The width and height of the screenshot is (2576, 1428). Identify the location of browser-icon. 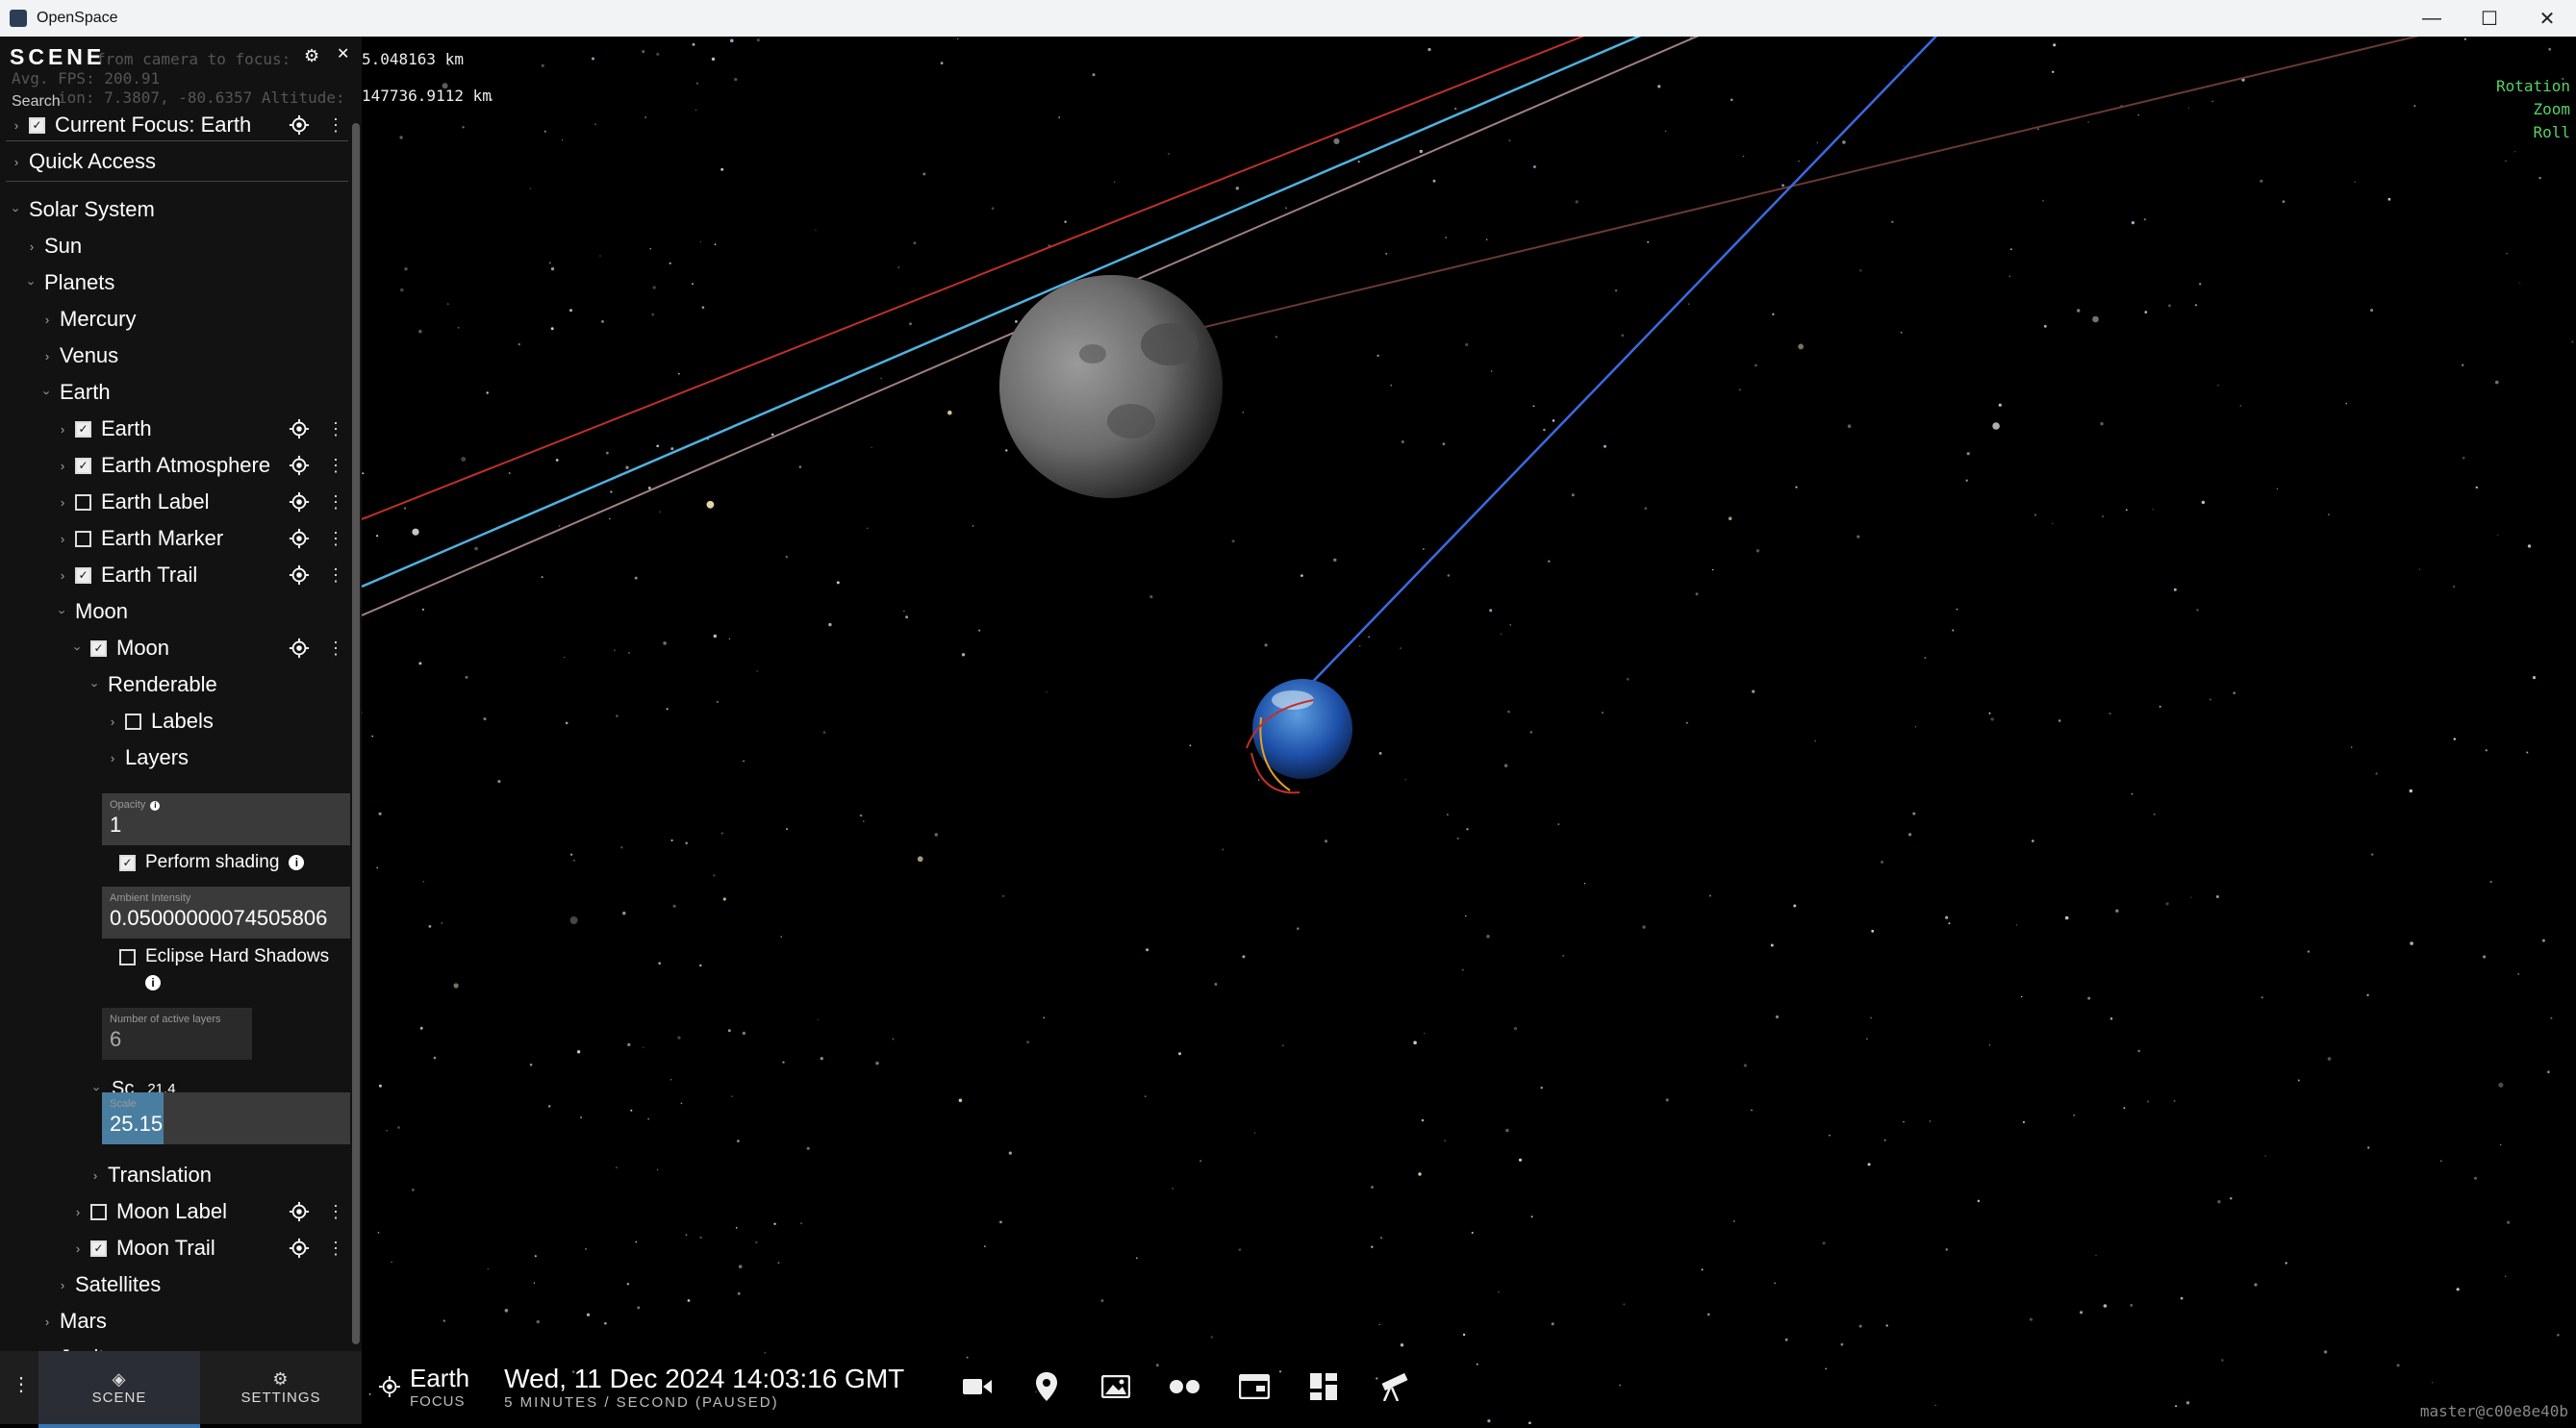
(1254, 1387).